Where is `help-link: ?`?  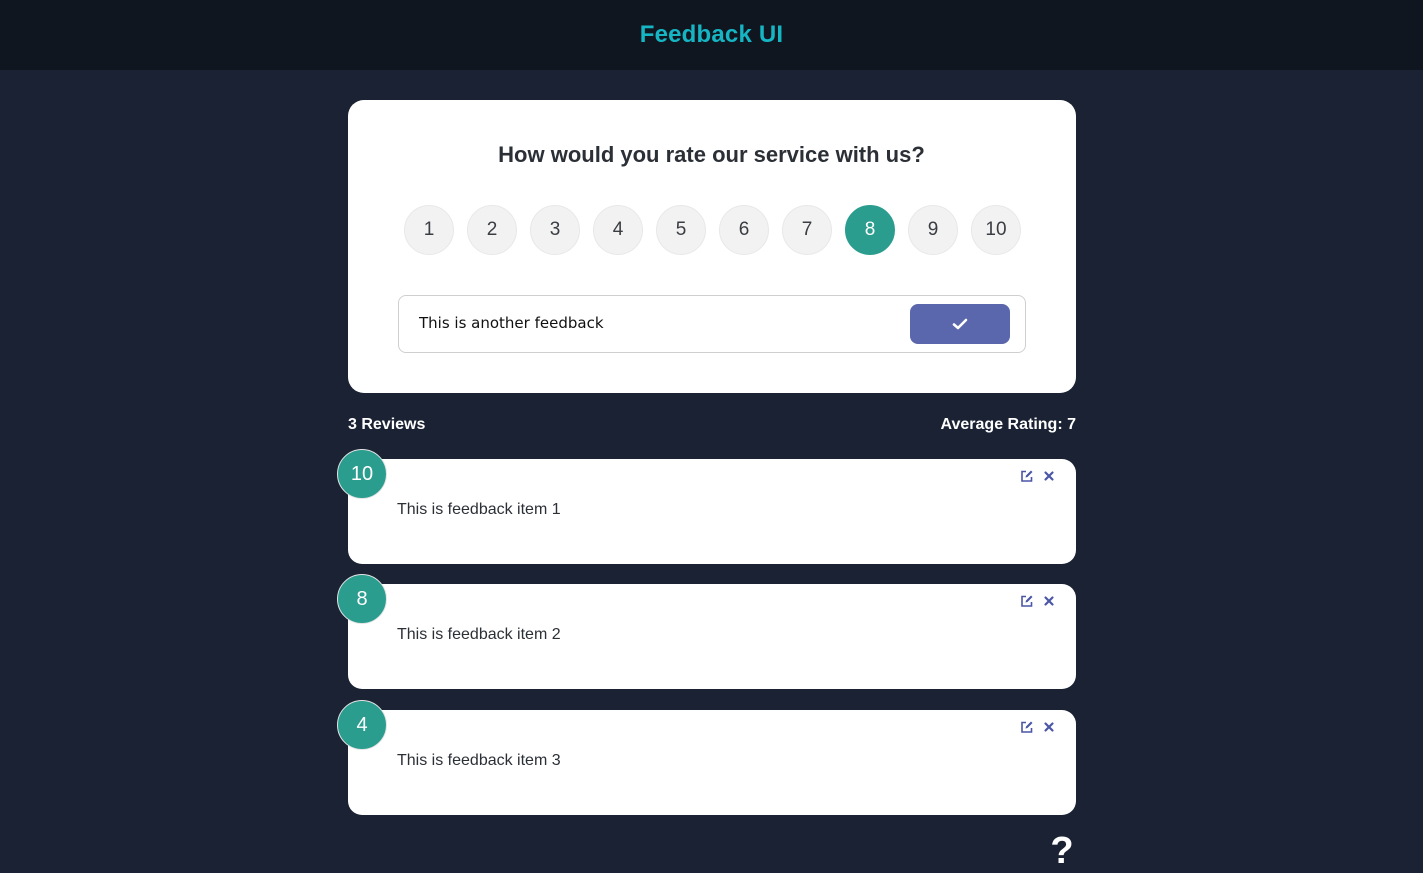
help-link: ? is located at coordinates (1062, 851).